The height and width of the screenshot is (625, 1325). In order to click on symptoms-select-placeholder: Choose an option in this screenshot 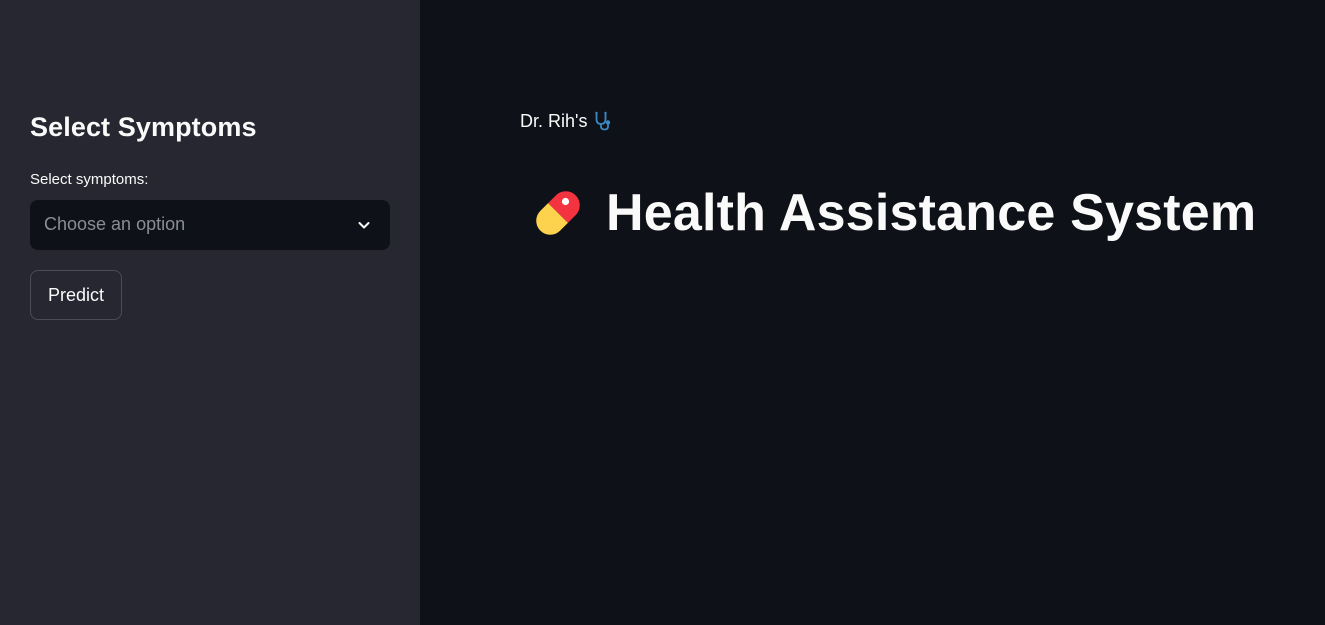, I will do `click(115, 224)`.